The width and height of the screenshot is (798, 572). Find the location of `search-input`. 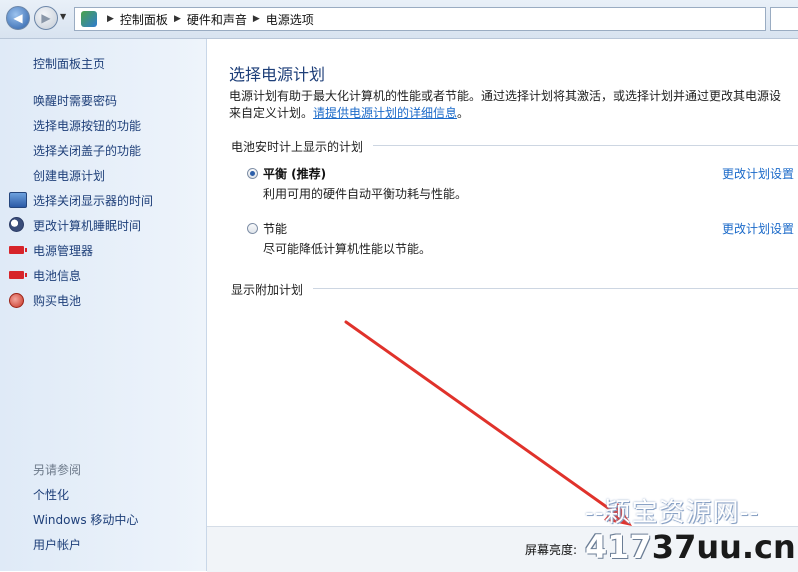

search-input is located at coordinates (784, 19).